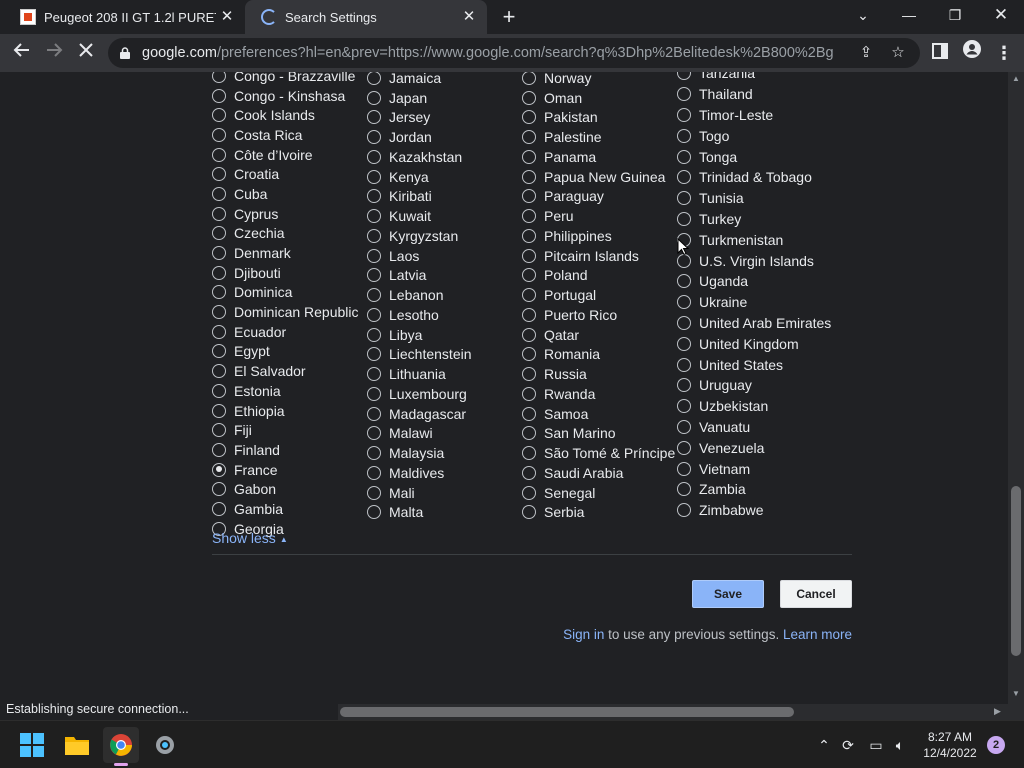 The width and height of the screenshot is (1024, 768). I want to click on restore-icon: ❐, so click(955, 15).